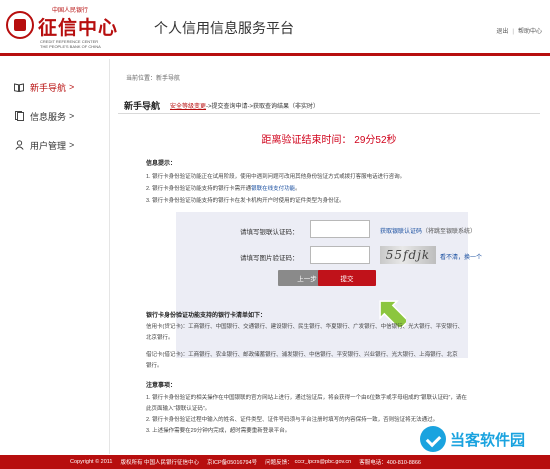 The image size is (550, 469). I want to click on banks-title: 银行卡身份验证功能支持的银行卡清单如下：, so click(206, 316).